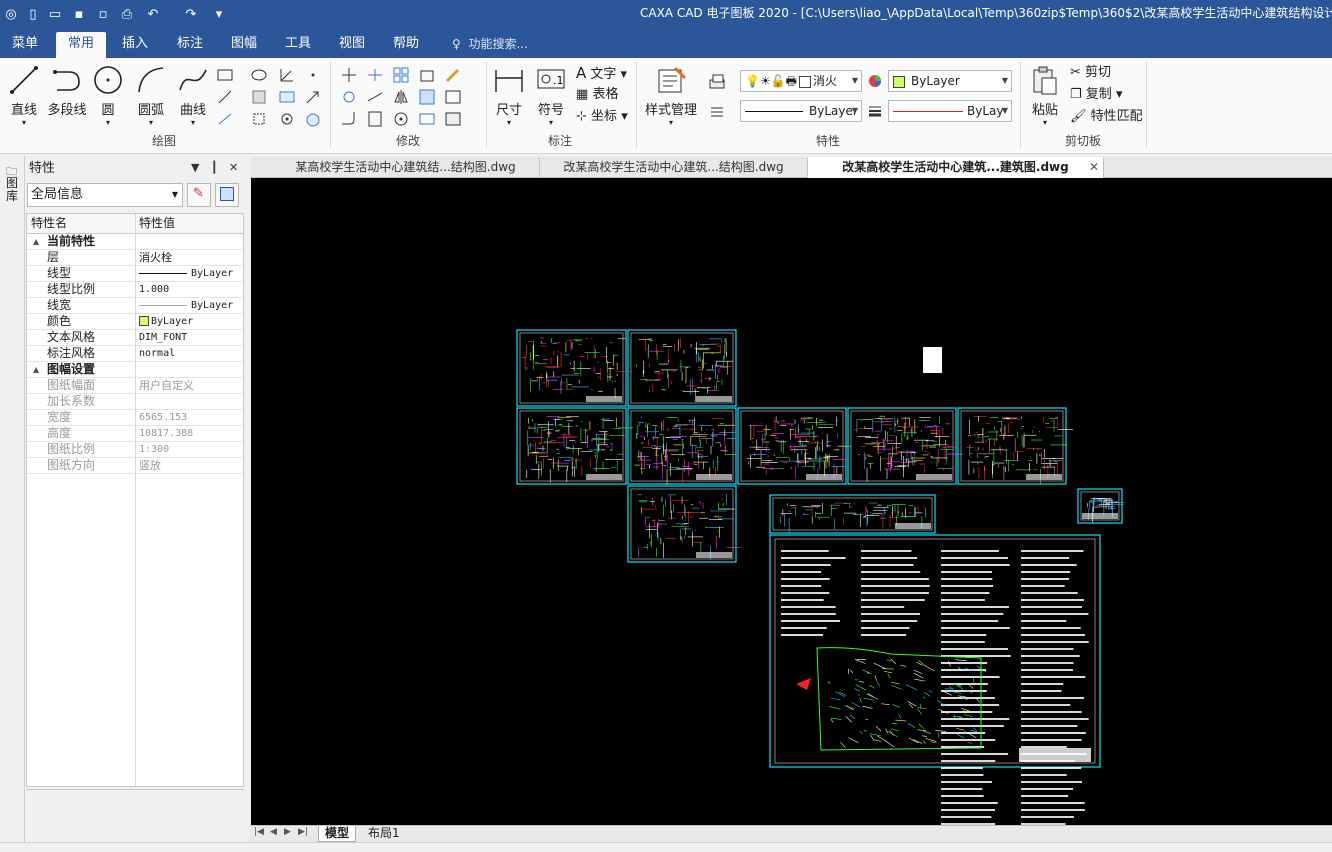 The height and width of the screenshot is (852, 1332). Describe the element at coordinates (135, 322) in the screenshot. I see `table-row: 颜色 ByLayer` at that location.